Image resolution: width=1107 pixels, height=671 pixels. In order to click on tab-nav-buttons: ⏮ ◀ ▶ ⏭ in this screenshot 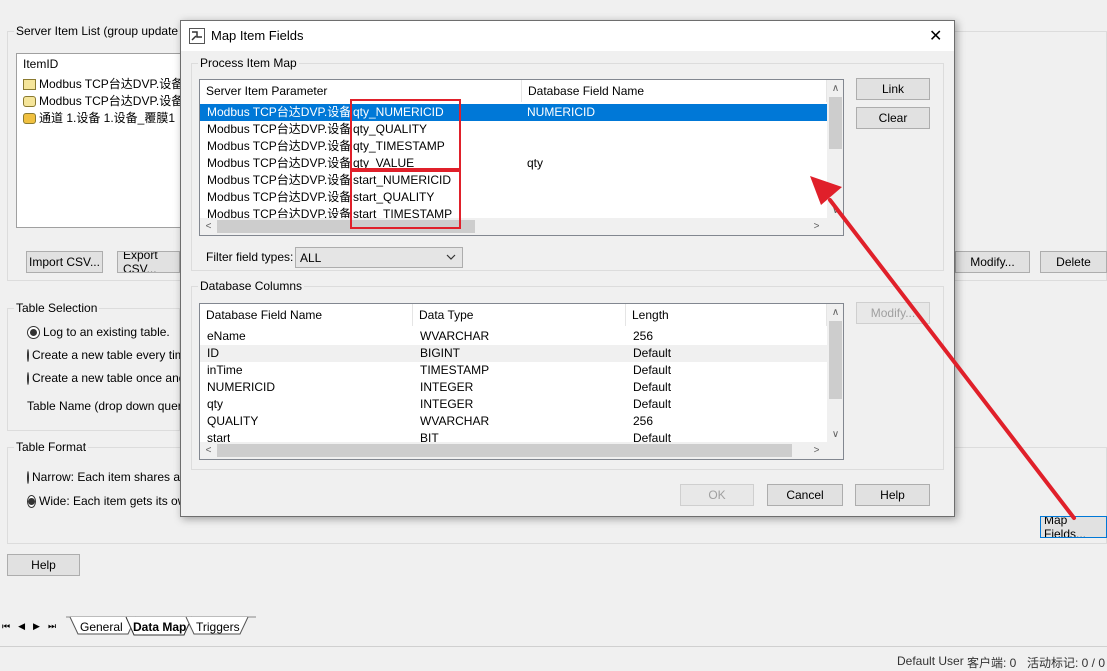, I will do `click(33, 626)`.